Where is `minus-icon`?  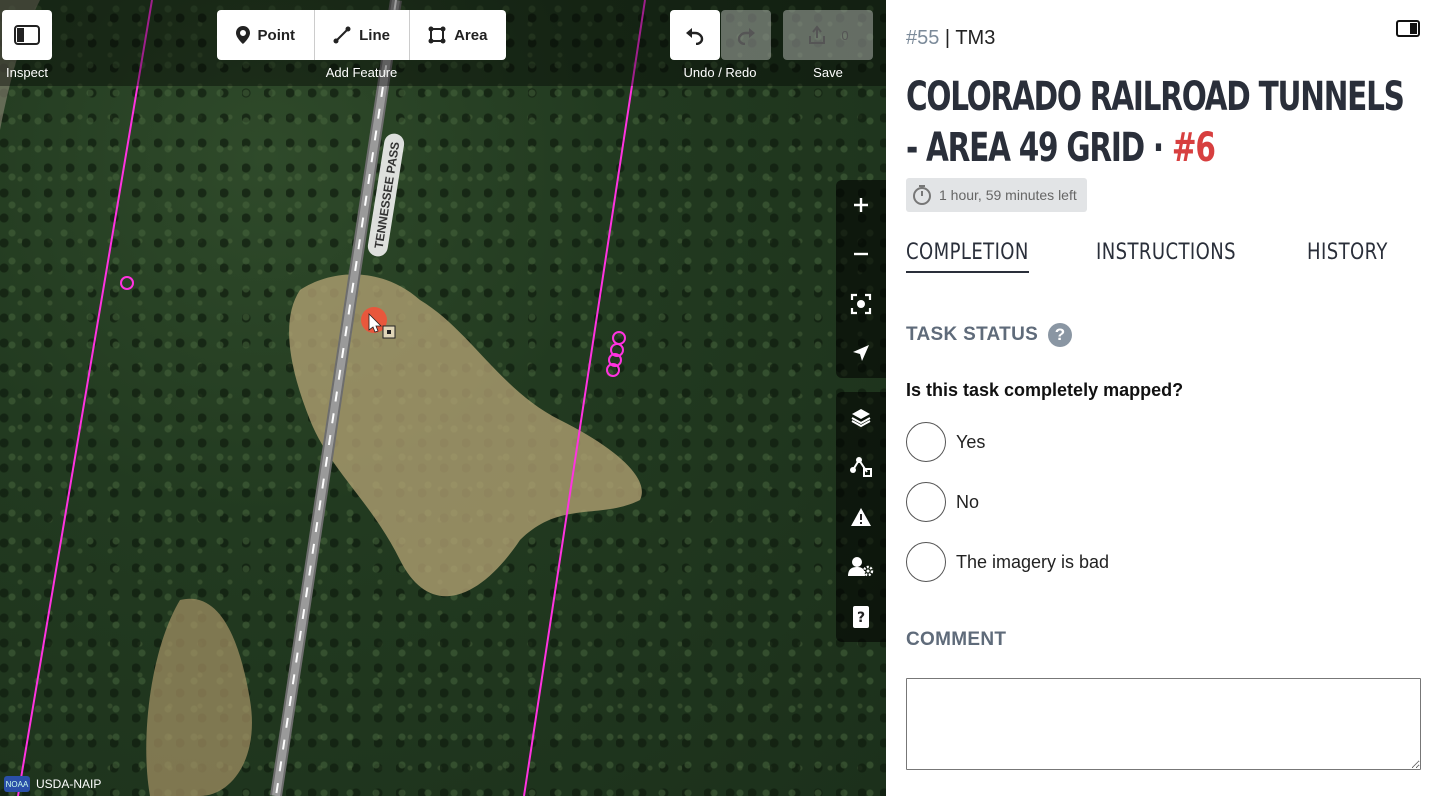
minus-icon is located at coordinates (861, 254).